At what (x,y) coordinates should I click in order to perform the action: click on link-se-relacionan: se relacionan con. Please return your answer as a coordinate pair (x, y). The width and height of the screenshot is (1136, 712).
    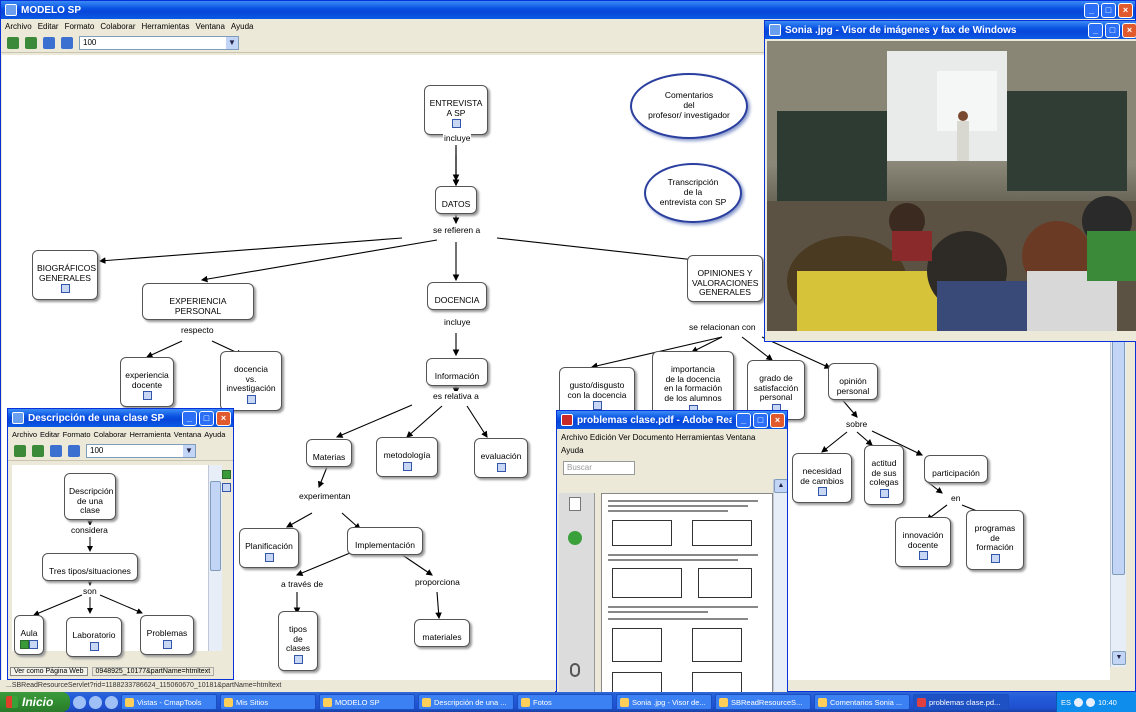
    Looking at the image, I should click on (722, 327).